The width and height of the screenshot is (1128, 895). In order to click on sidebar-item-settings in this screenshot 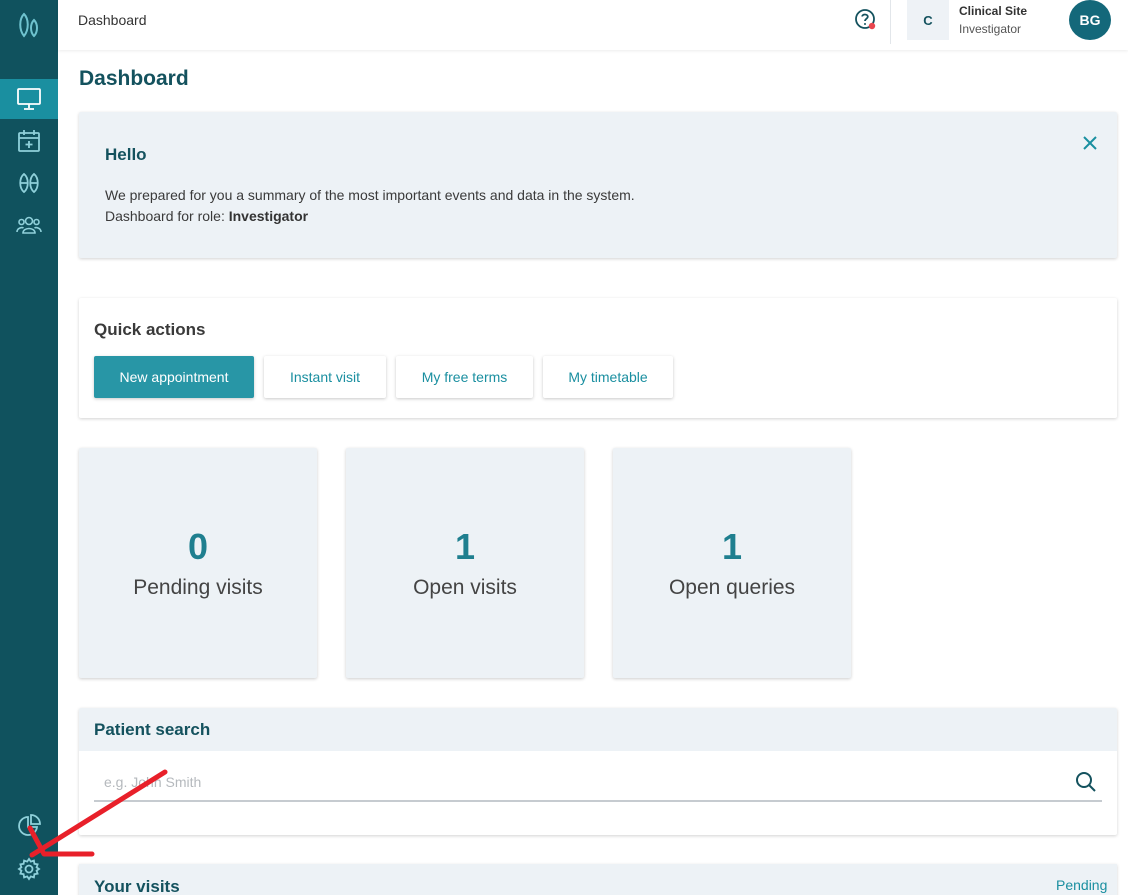, I will do `click(29, 869)`.